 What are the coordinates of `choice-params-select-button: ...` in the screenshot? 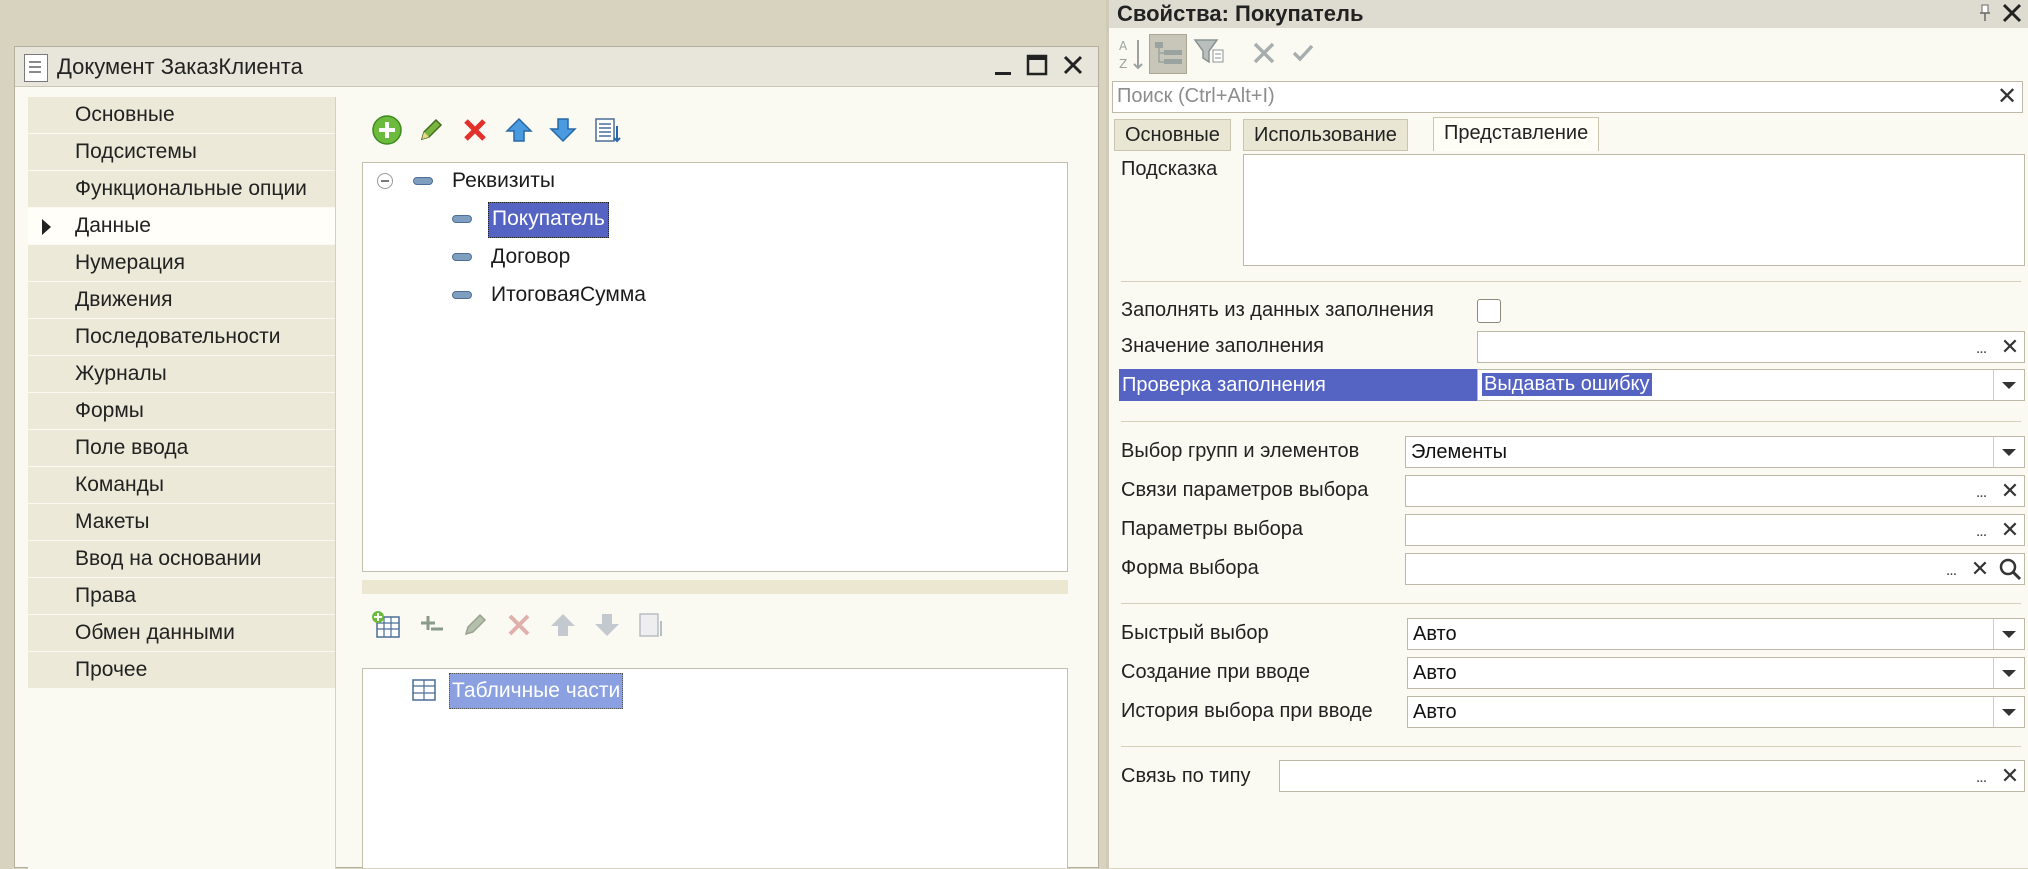 It's located at (1981, 530).